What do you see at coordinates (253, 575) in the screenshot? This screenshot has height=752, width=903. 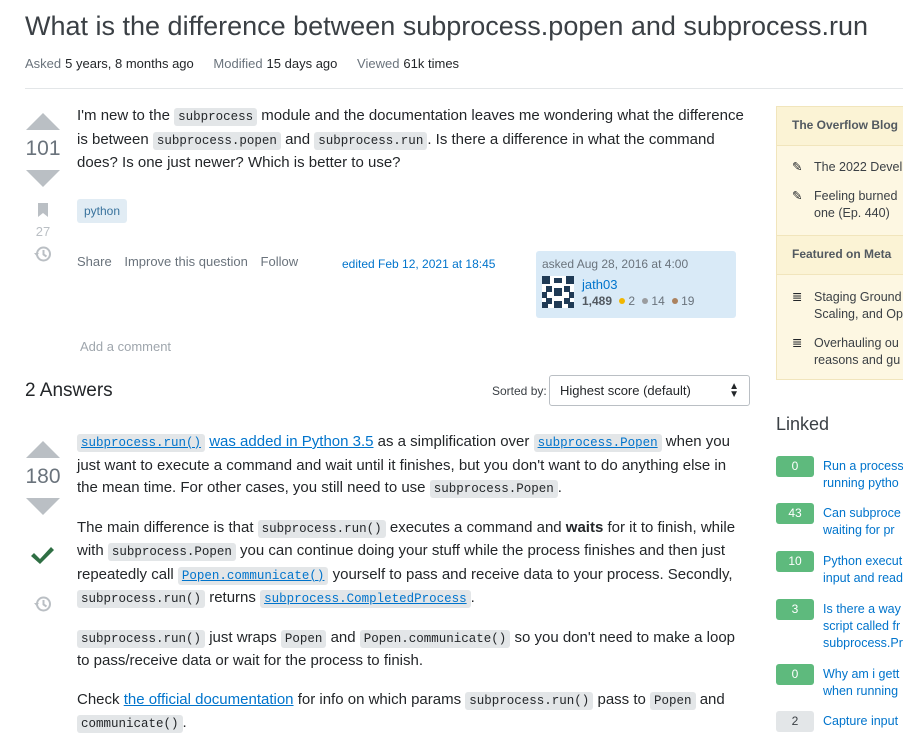 I see `doc-link: Popen.communicate()` at bounding box center [253, 575].